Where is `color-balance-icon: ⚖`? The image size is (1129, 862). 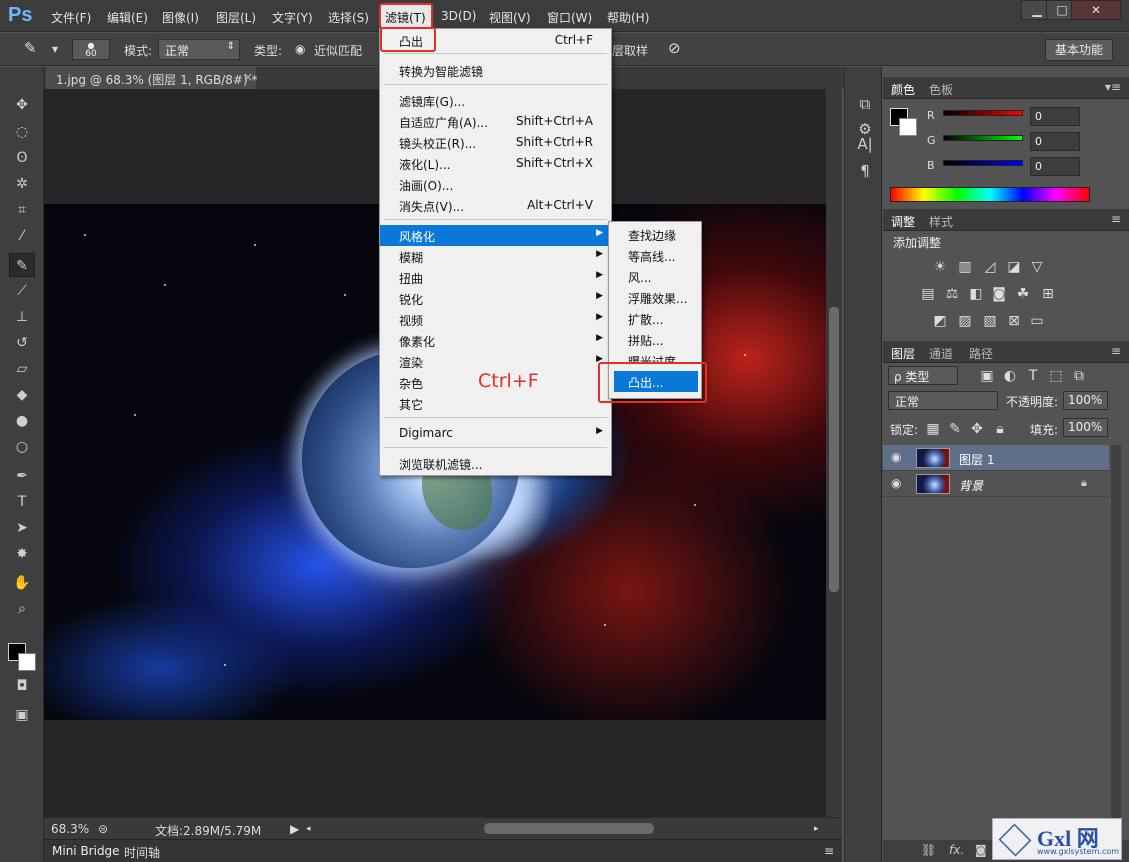
color-balance-icon: ⚖ is located at coordinates (952, 294).